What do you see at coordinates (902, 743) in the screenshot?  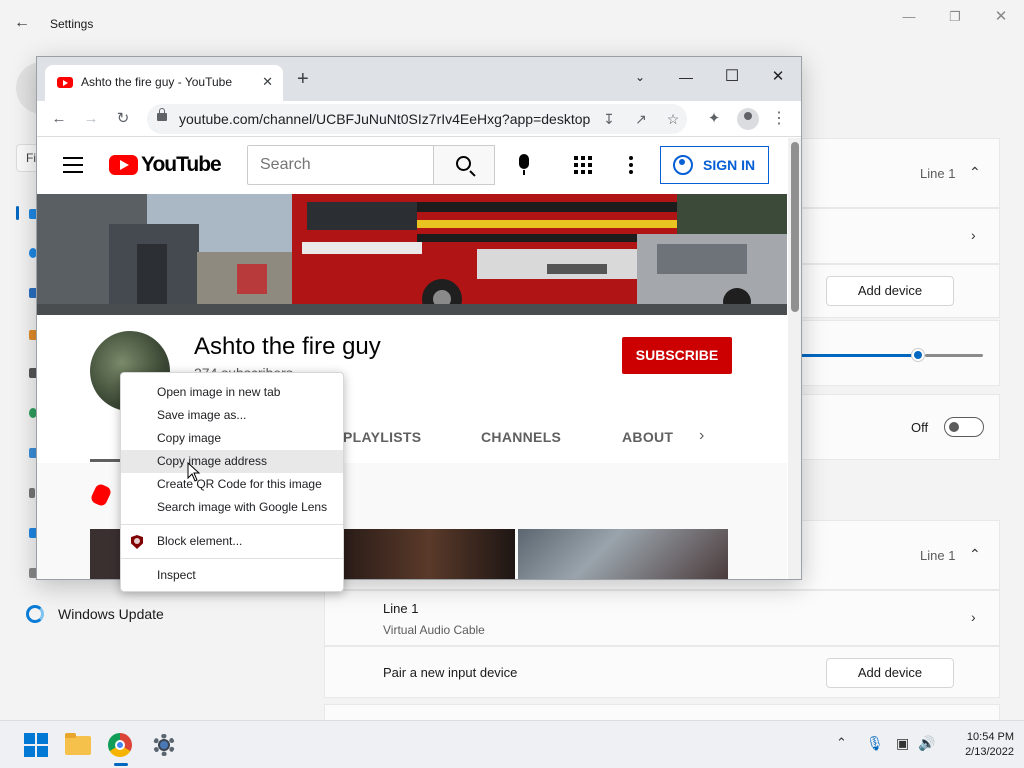 I see `network-icon: ▣` at bounding box center [902, 743].